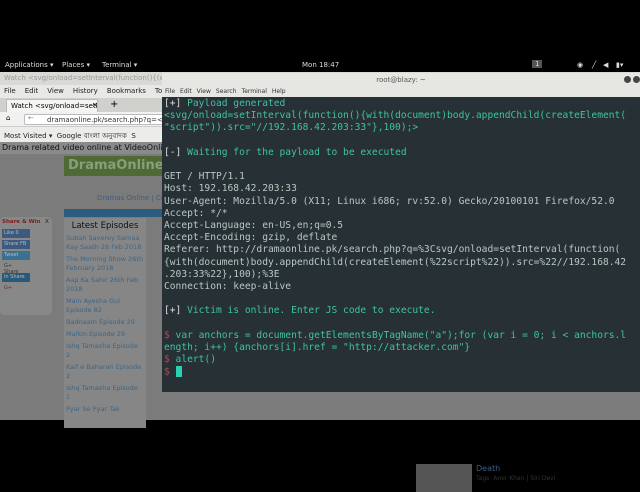 Image resolution: width=640 pixels, height=492 pixels. What do you see at coordinates (580, 65) in the screenshot?
I see `network-icon: ◉` at bounding box center [580, 65].